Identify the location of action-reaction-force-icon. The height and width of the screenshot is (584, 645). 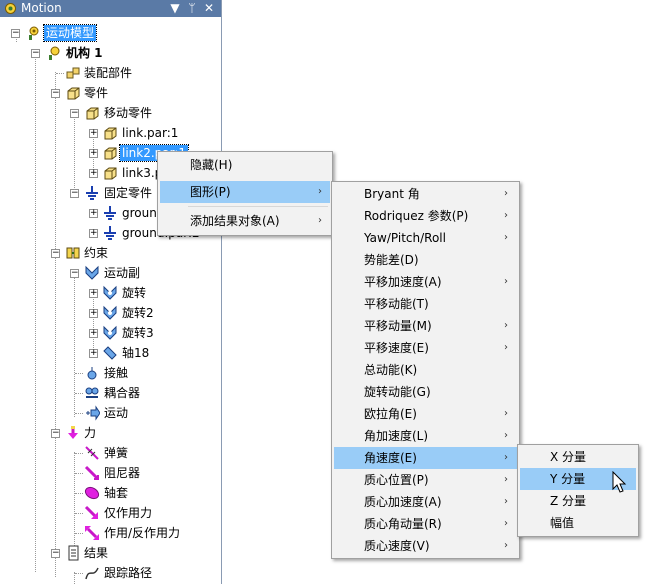
(92, 533).